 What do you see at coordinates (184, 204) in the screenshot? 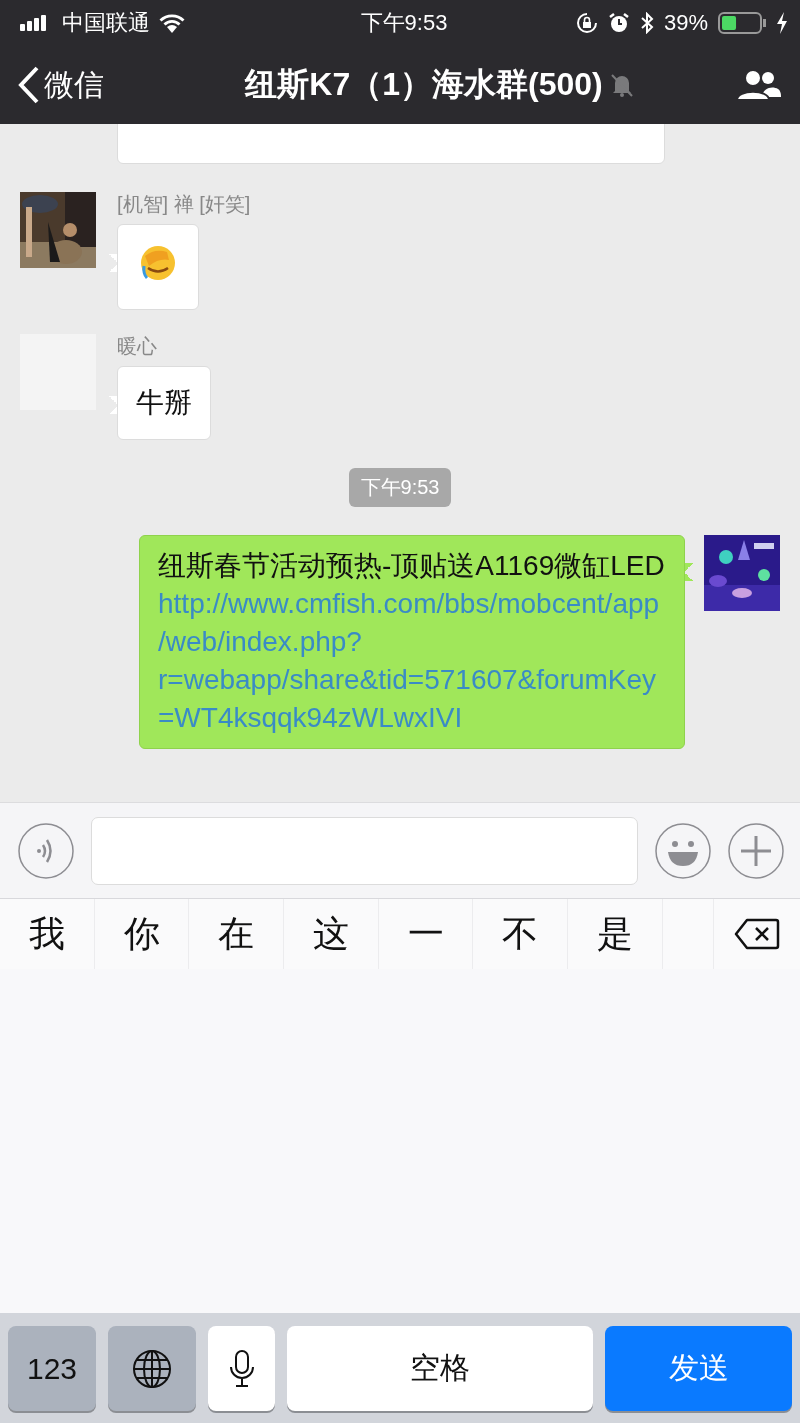
I see `sender-name: [机智] 禅 [奸笑]` at bounding box center [184, 204].